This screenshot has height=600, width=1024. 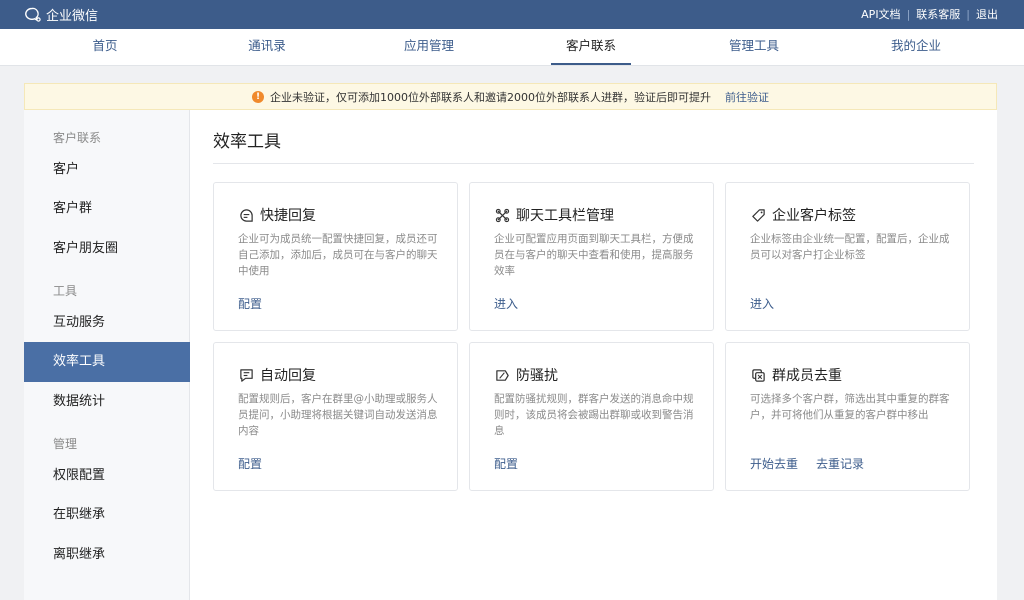 I want to click on card-description: 配置规则后，客户在群里@小助理或服务人员提问，小助理将根据关键词自动发送消息内容, so click(x=338, y=415).